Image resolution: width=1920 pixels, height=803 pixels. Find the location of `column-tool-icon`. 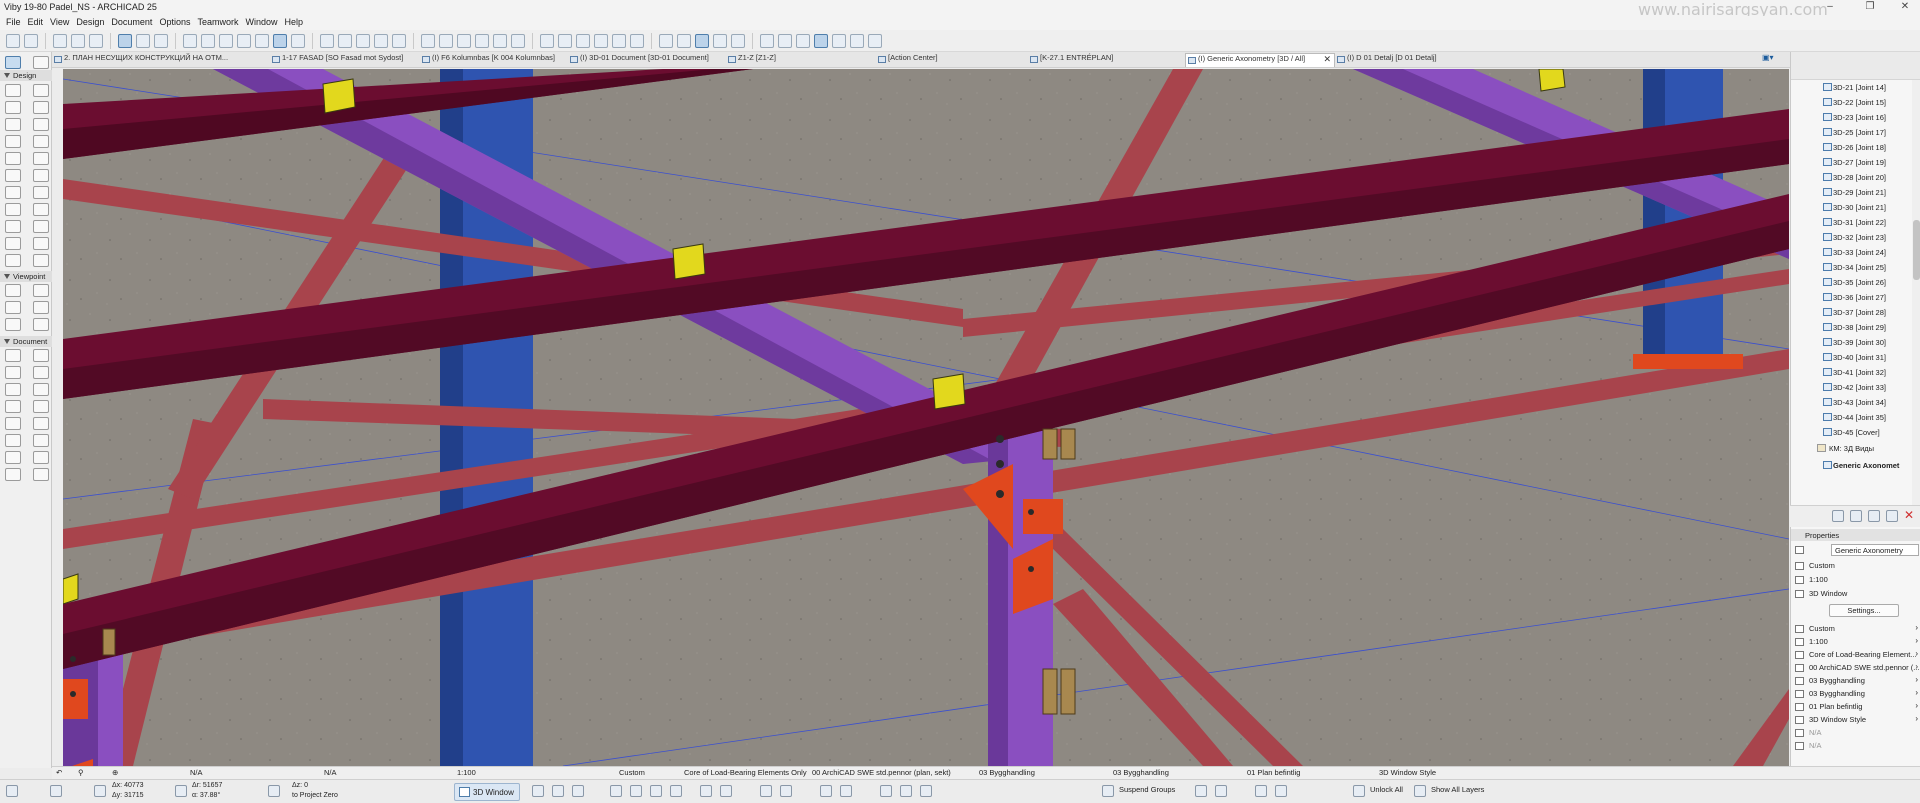

column-tool-icon is located at coordinates (41, 90).